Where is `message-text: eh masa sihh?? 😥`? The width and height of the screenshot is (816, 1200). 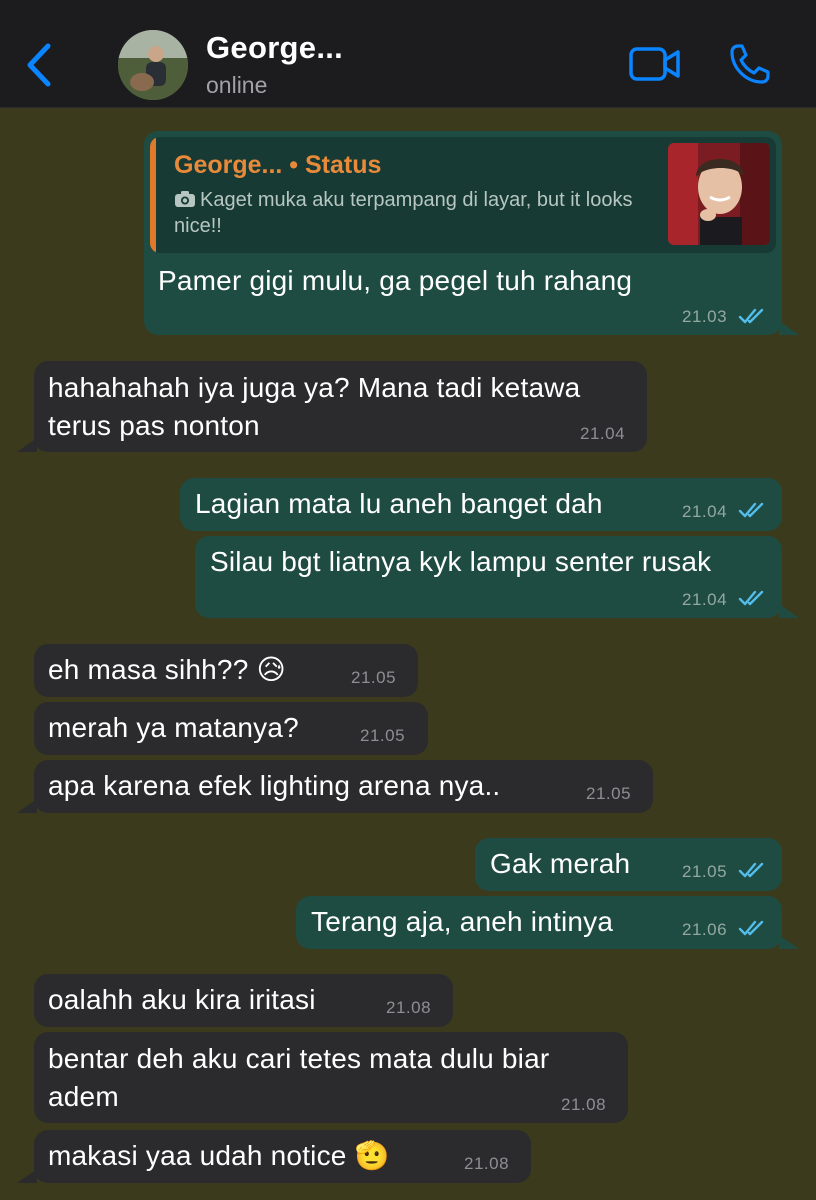 message-text: eh masa sihh?? 😥 is located at coordinates (167, 669).